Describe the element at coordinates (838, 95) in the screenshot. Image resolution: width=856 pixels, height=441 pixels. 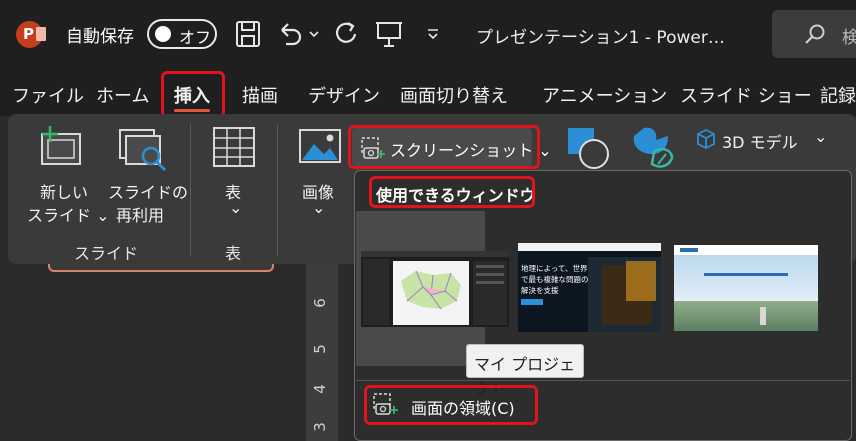
I see `tab-record: 記録` at that location.